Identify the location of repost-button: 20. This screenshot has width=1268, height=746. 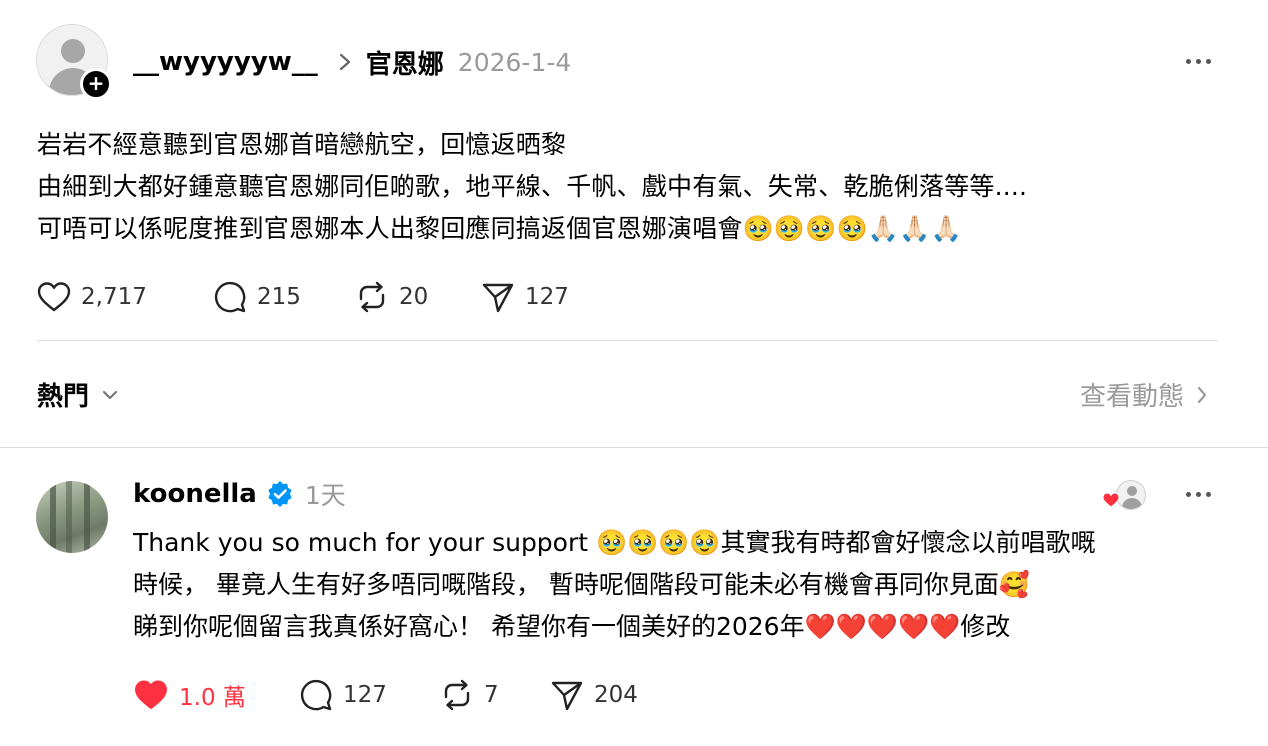
(418, 297).